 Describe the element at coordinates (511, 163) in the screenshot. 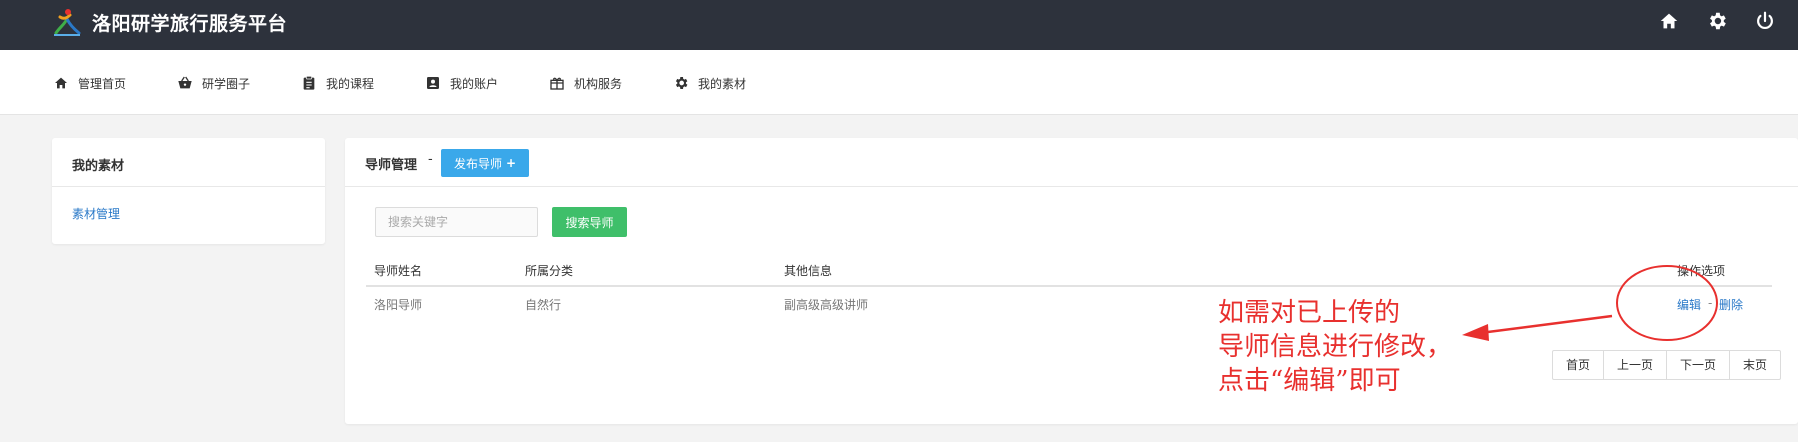

I see `plus-icon: +` at that location.